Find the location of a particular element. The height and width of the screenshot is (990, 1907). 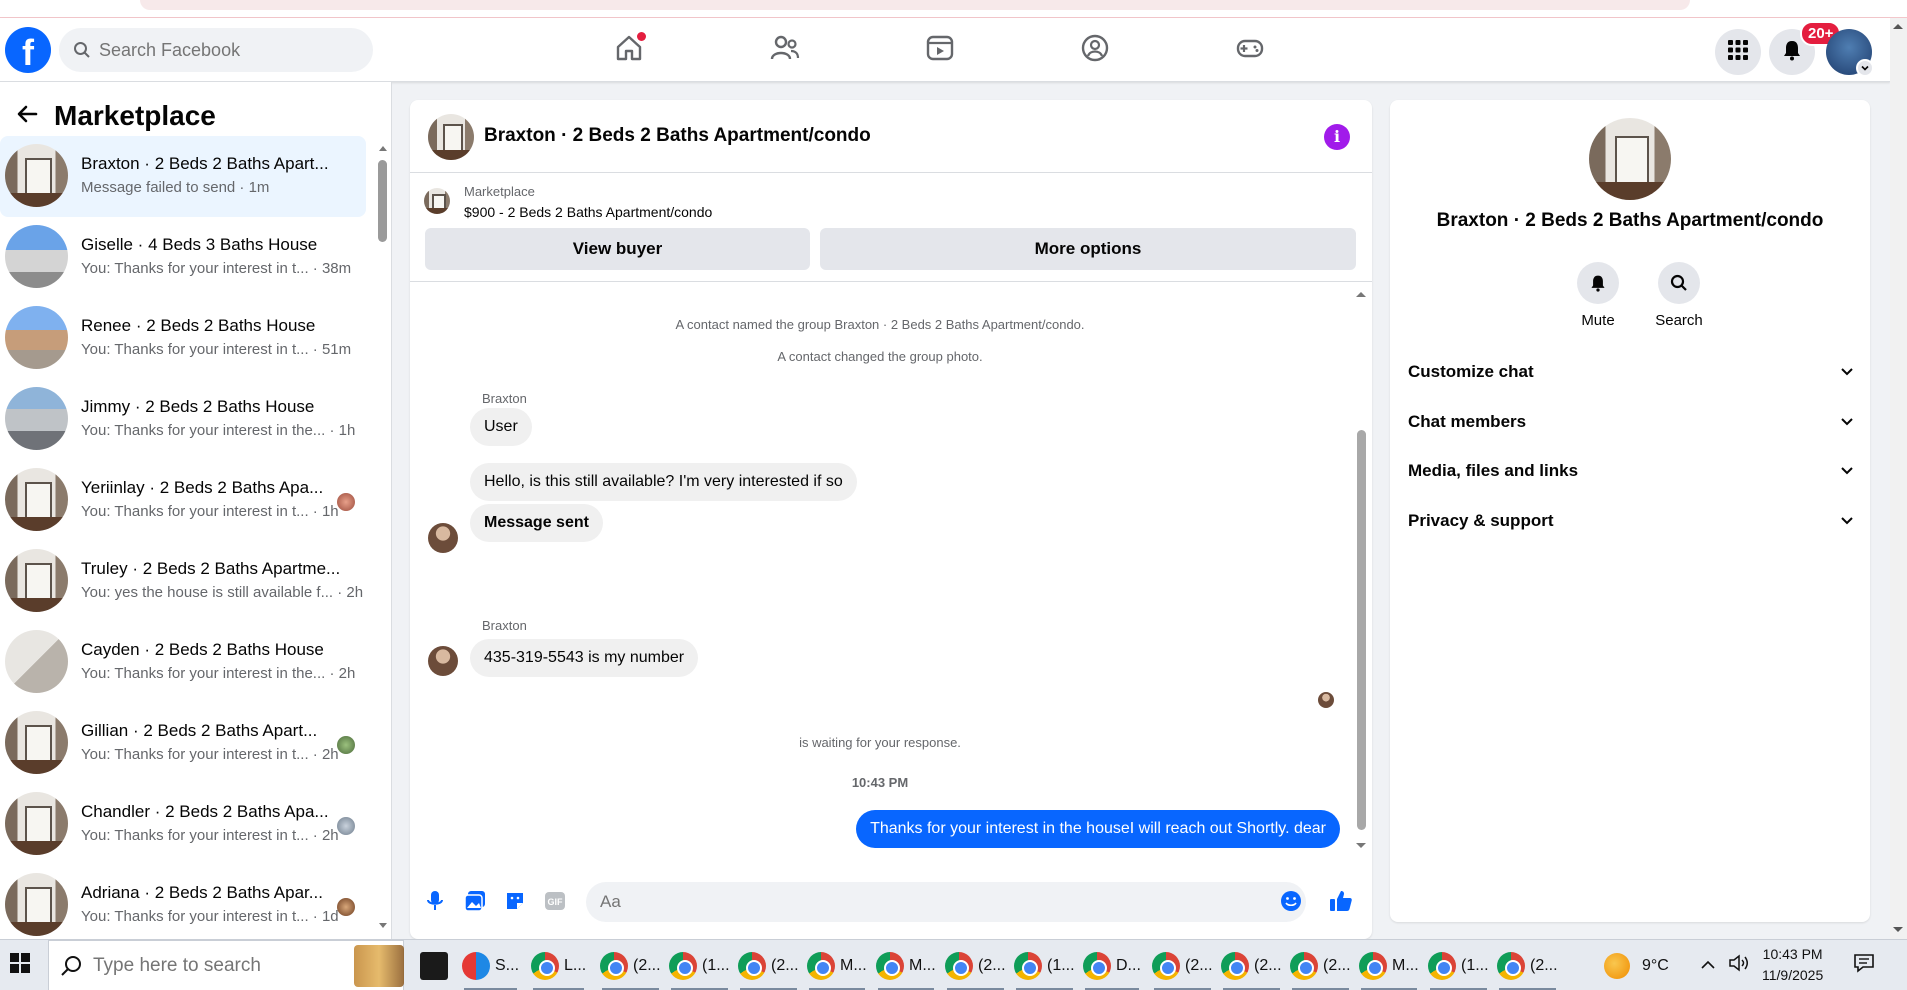

start-button is located at coordinates (20, 965).